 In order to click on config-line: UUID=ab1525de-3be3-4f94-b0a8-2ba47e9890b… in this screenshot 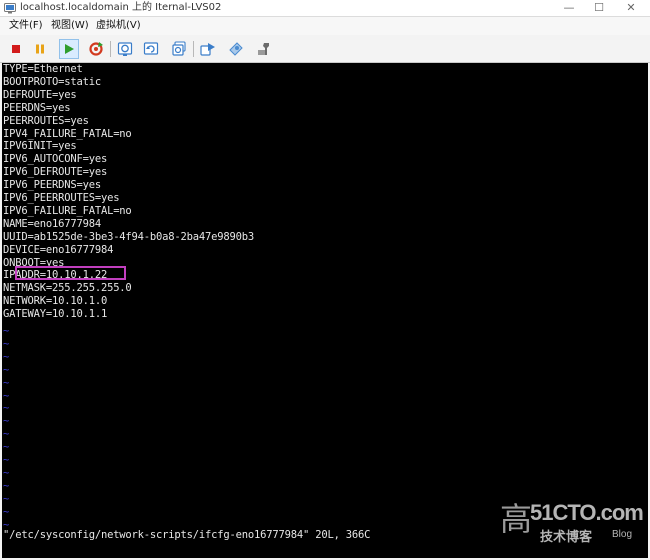, I will do `click(128, 236)`.